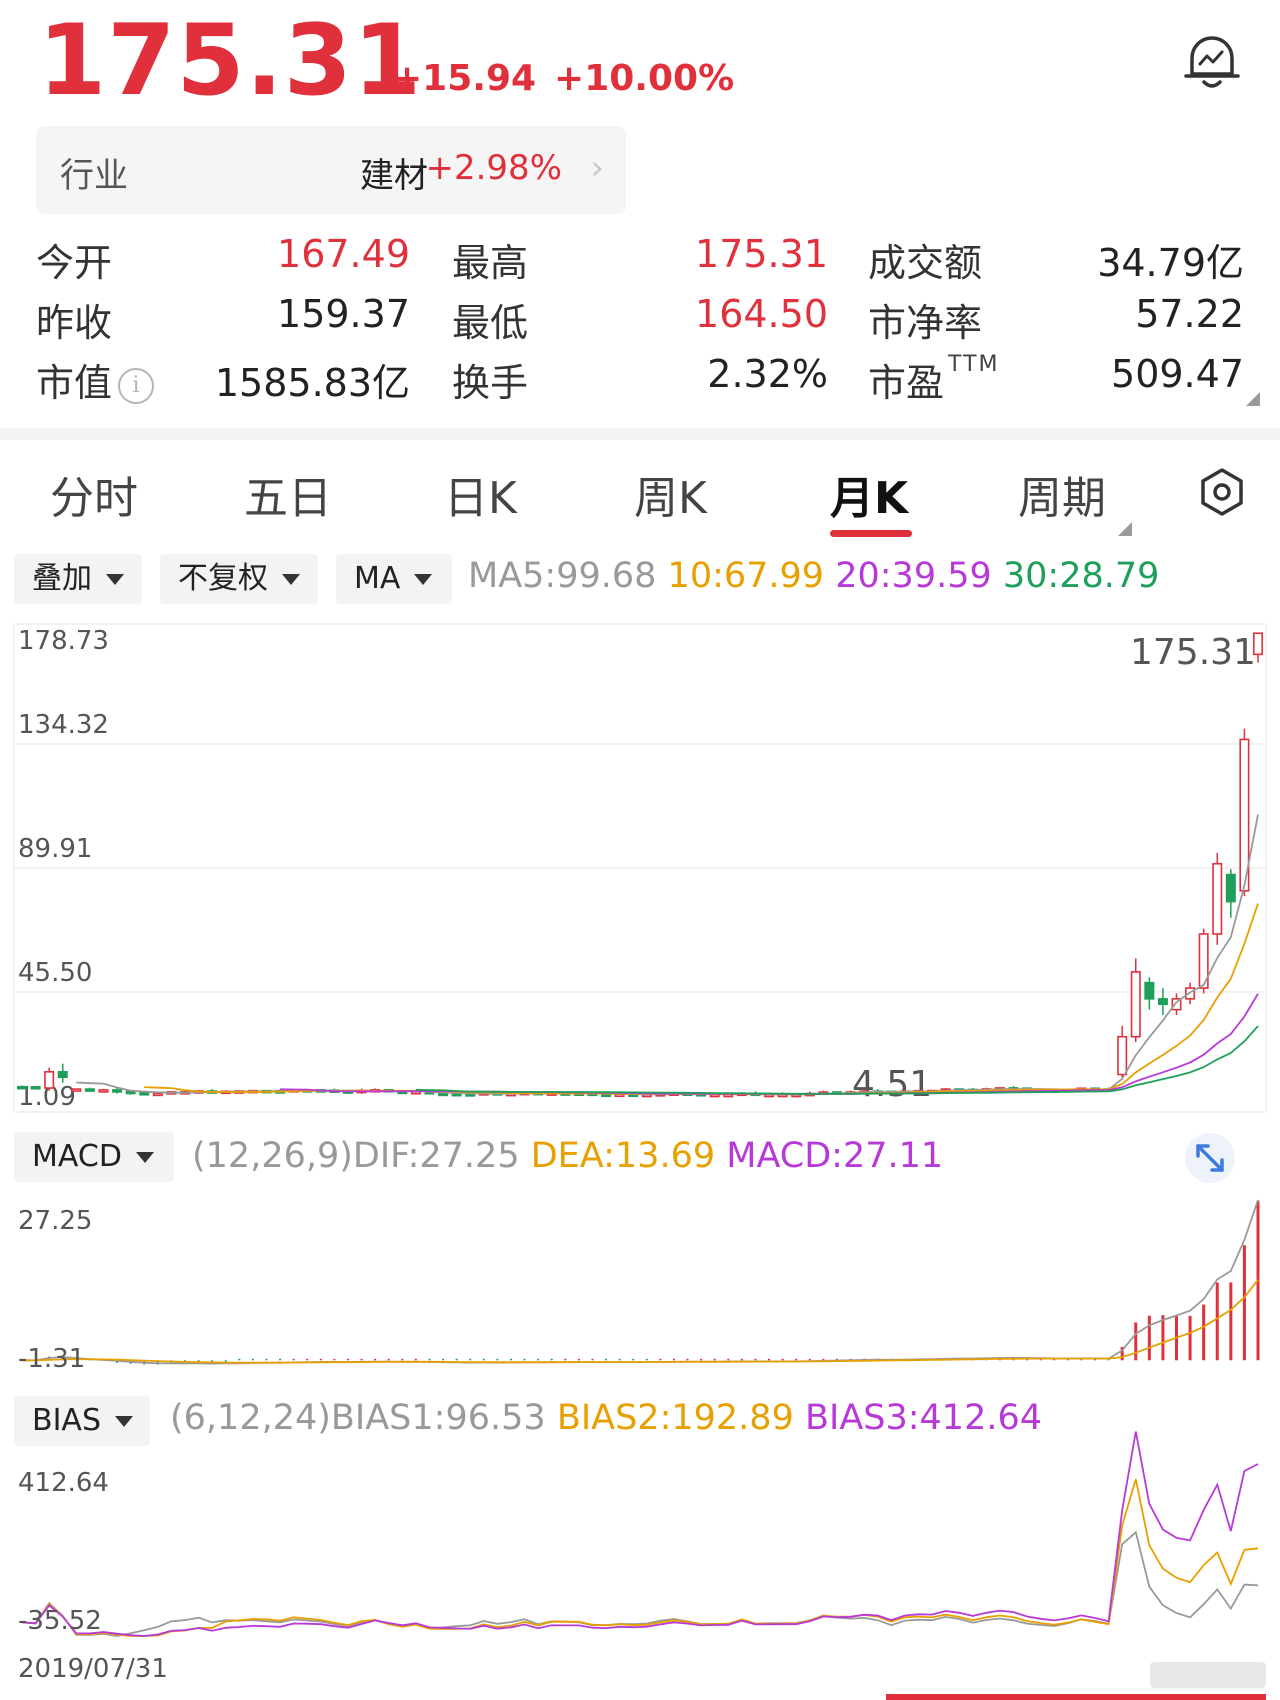 This screenshot has width=1280, height=1700. Describe the element at coordinates (436, 1156) in the screenshot. I see `macd-dif: DIF:27.25` at that location.